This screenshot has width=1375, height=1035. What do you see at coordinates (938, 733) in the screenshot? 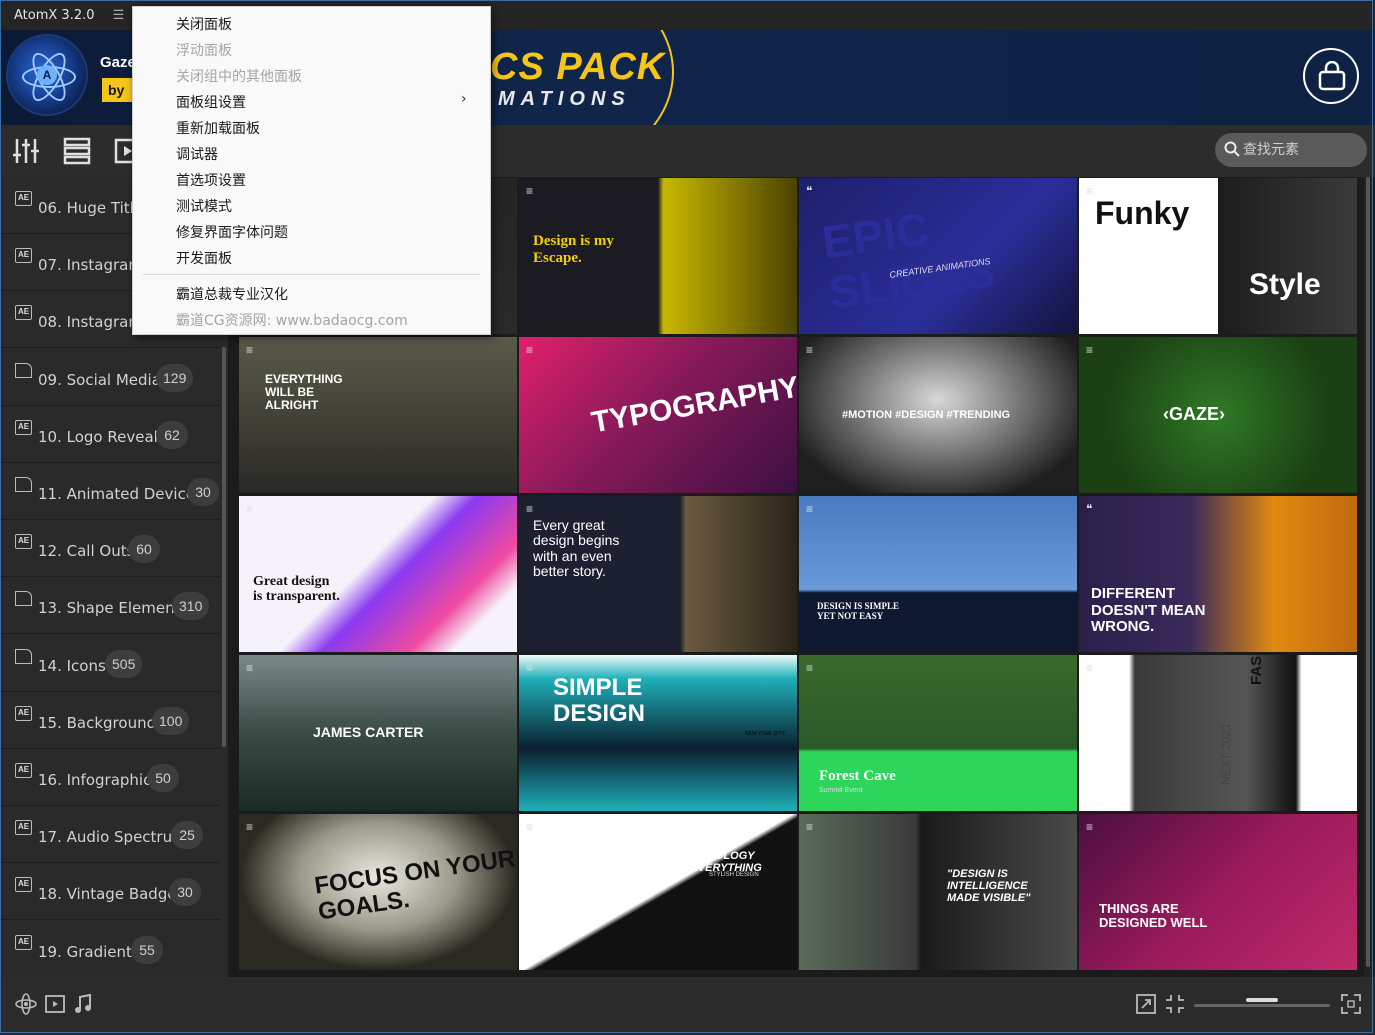
I see `template-thumbnail: Forest Cave Summit Event ≡` at bounding box center [938, 733].